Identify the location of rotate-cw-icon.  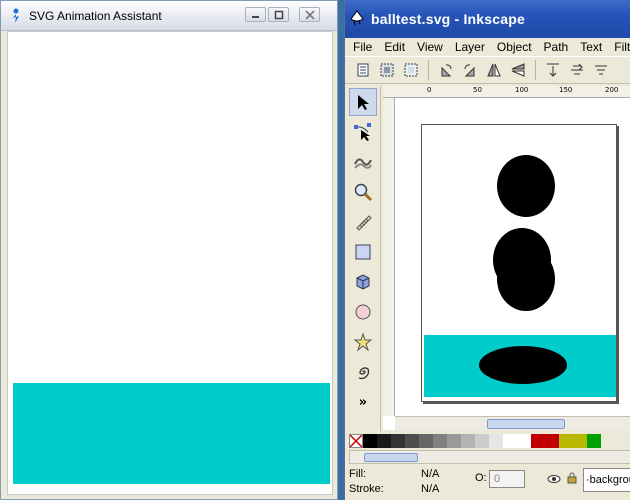
(470, 70).